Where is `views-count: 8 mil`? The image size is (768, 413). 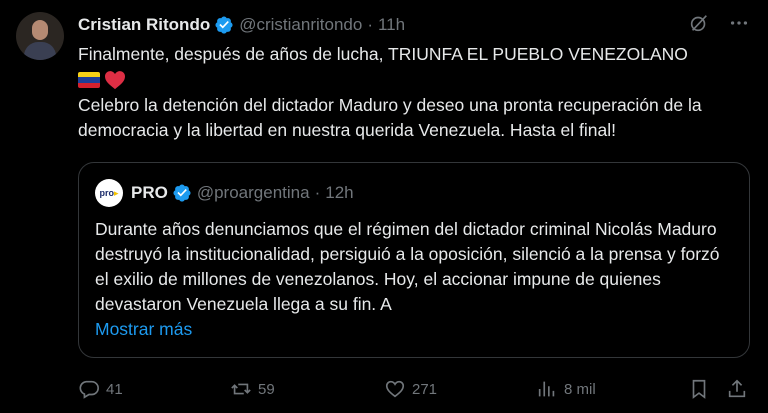 views-count: 8 mil is located at coordinates (580, 389).